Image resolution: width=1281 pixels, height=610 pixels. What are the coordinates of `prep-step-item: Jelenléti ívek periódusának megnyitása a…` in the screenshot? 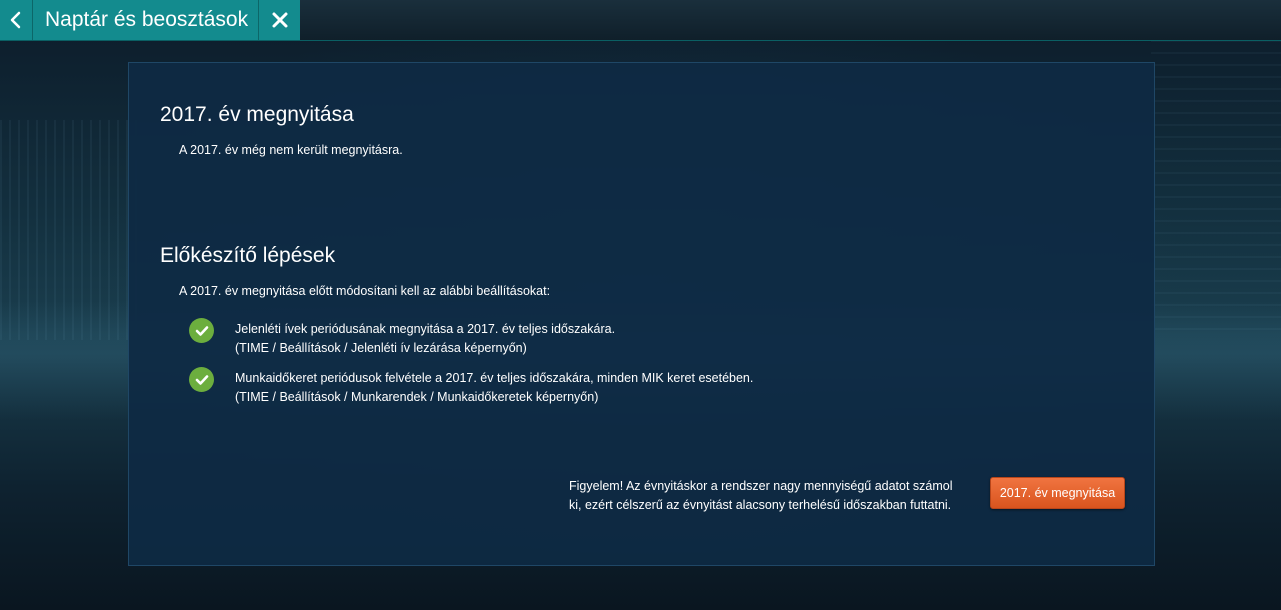 It's located at (402, 338).